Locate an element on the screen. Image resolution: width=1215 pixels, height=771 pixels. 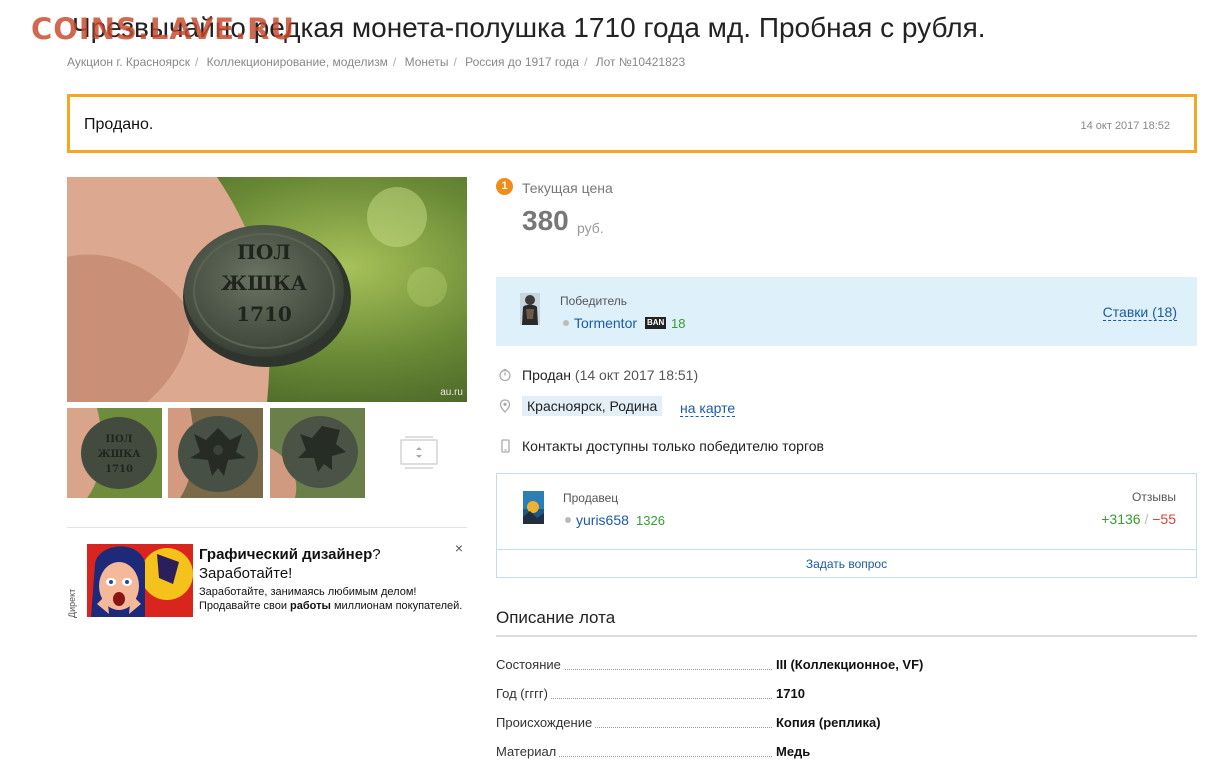
breadcrumb-item-russia: Россия до 1917 года is located at coordinates (522, 62).